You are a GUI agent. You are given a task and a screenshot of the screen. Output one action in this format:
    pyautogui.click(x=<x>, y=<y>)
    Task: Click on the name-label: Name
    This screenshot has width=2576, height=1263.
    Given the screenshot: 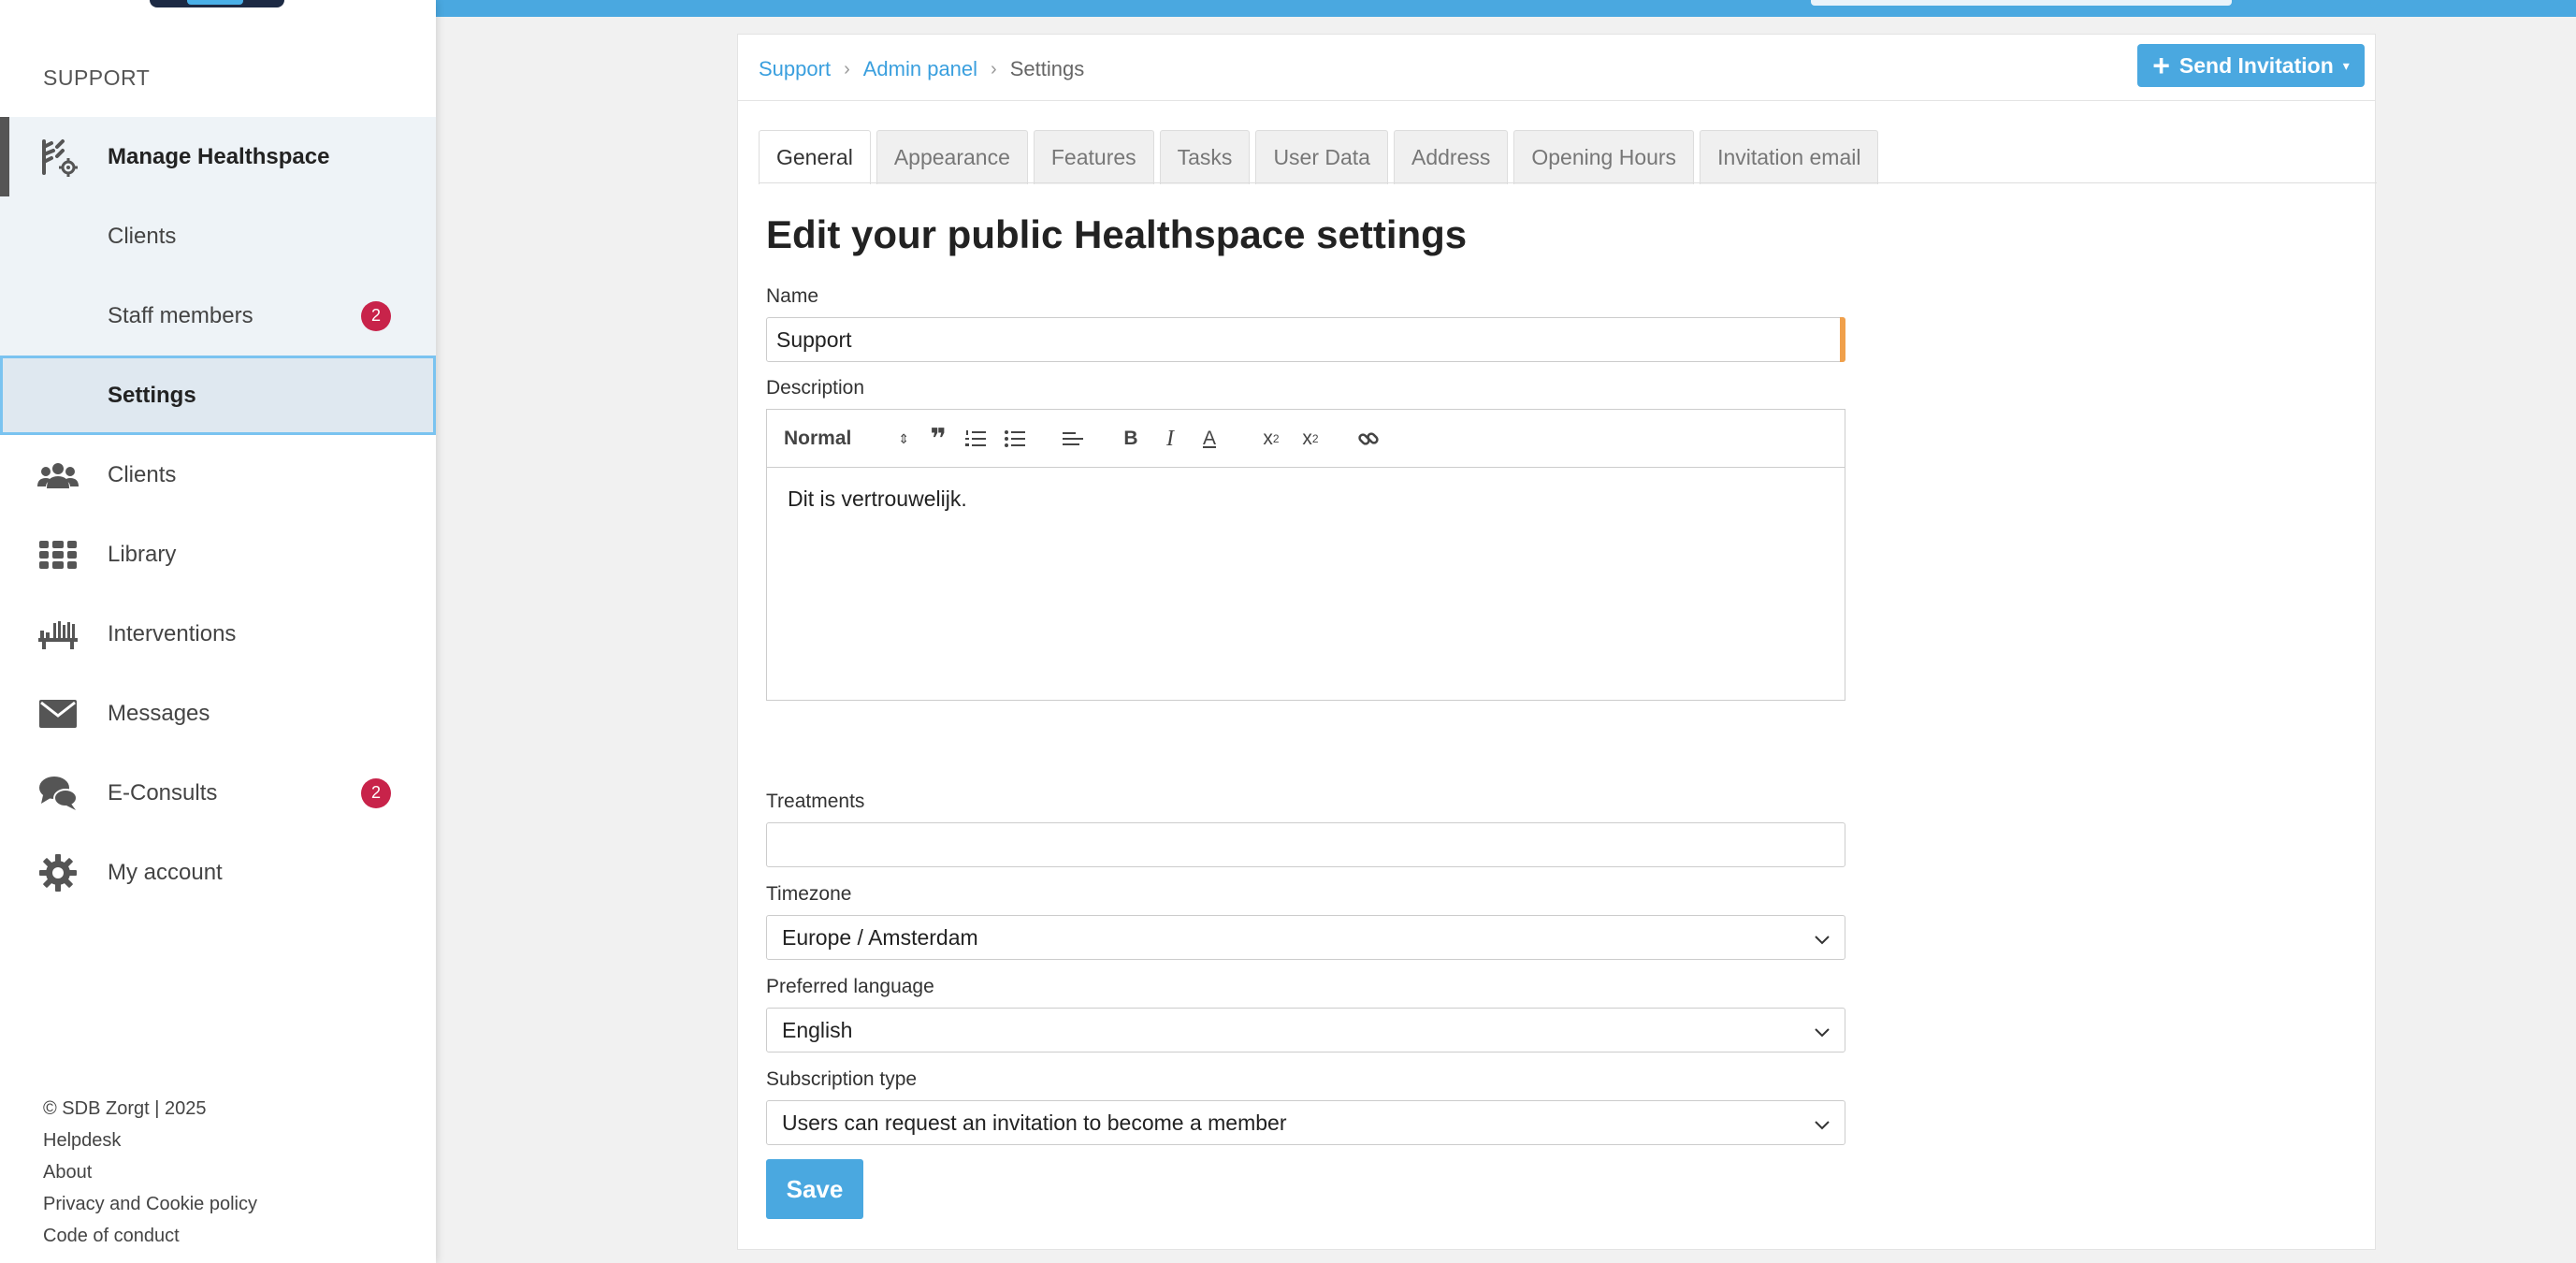 What is the action you would take?
    pyautogui.click(x=793, y=296)
    